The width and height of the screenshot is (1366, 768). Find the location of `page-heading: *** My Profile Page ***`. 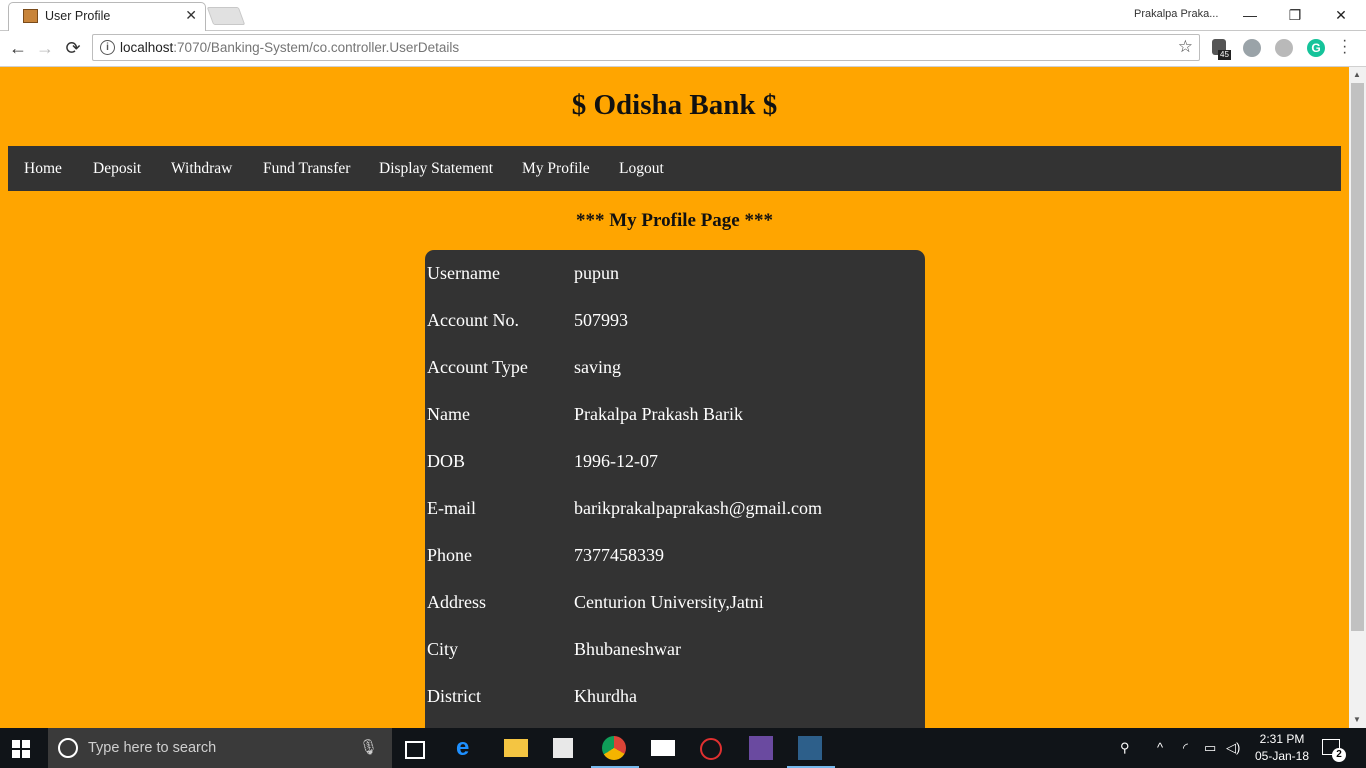

page-heading: *** My Profile Page *** is located at coordinates (674, 220).